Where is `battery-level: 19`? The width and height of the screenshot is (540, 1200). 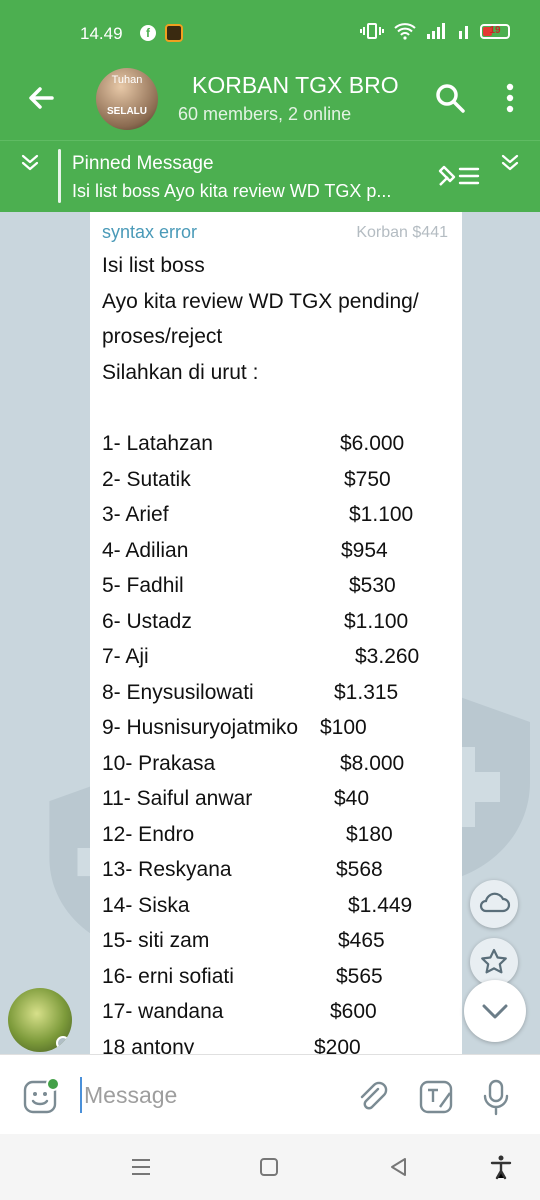 battery-level: 19 is located at coordinates (495, 30).